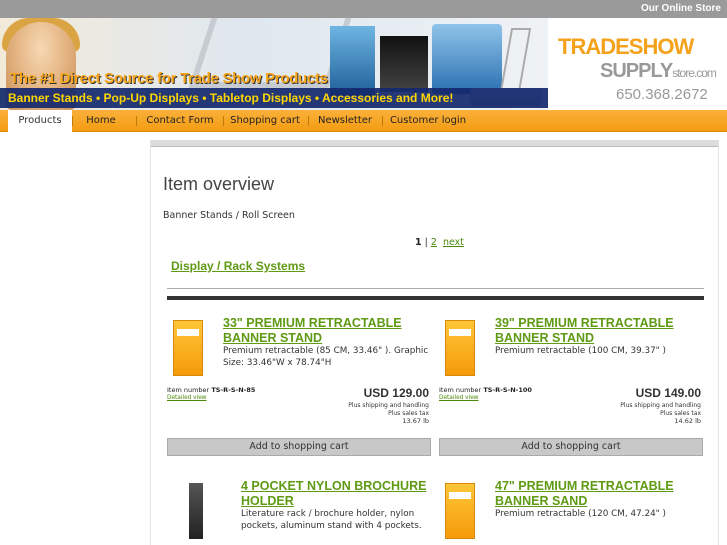 Image resolution: width=727 pixels, height=545 pixels. I want to click on product-price: USD 129.00, so click(396, 393).